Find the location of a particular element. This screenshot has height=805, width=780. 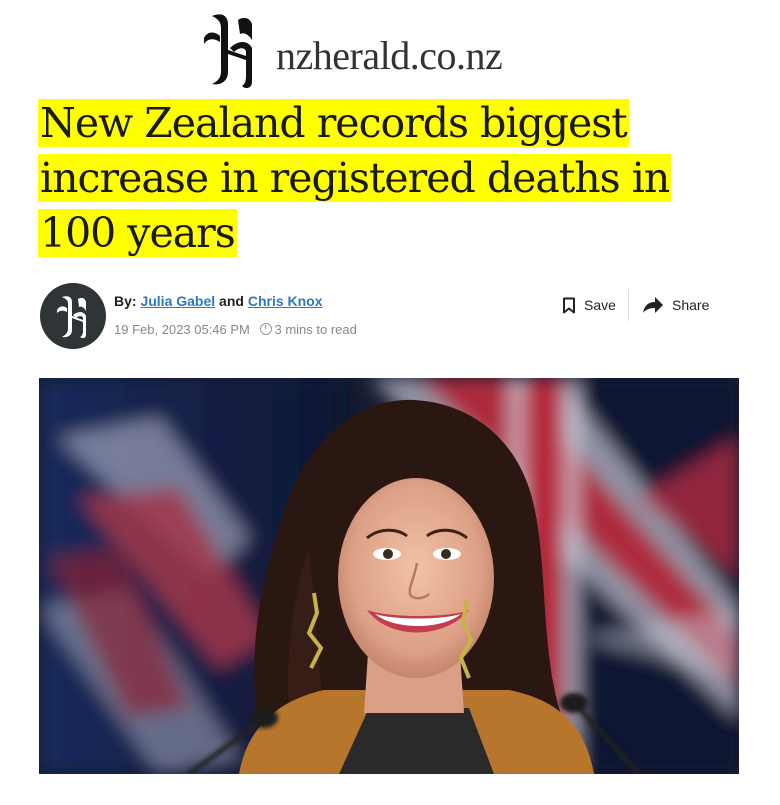

save-label: Save is located at coordinates (600, 305).